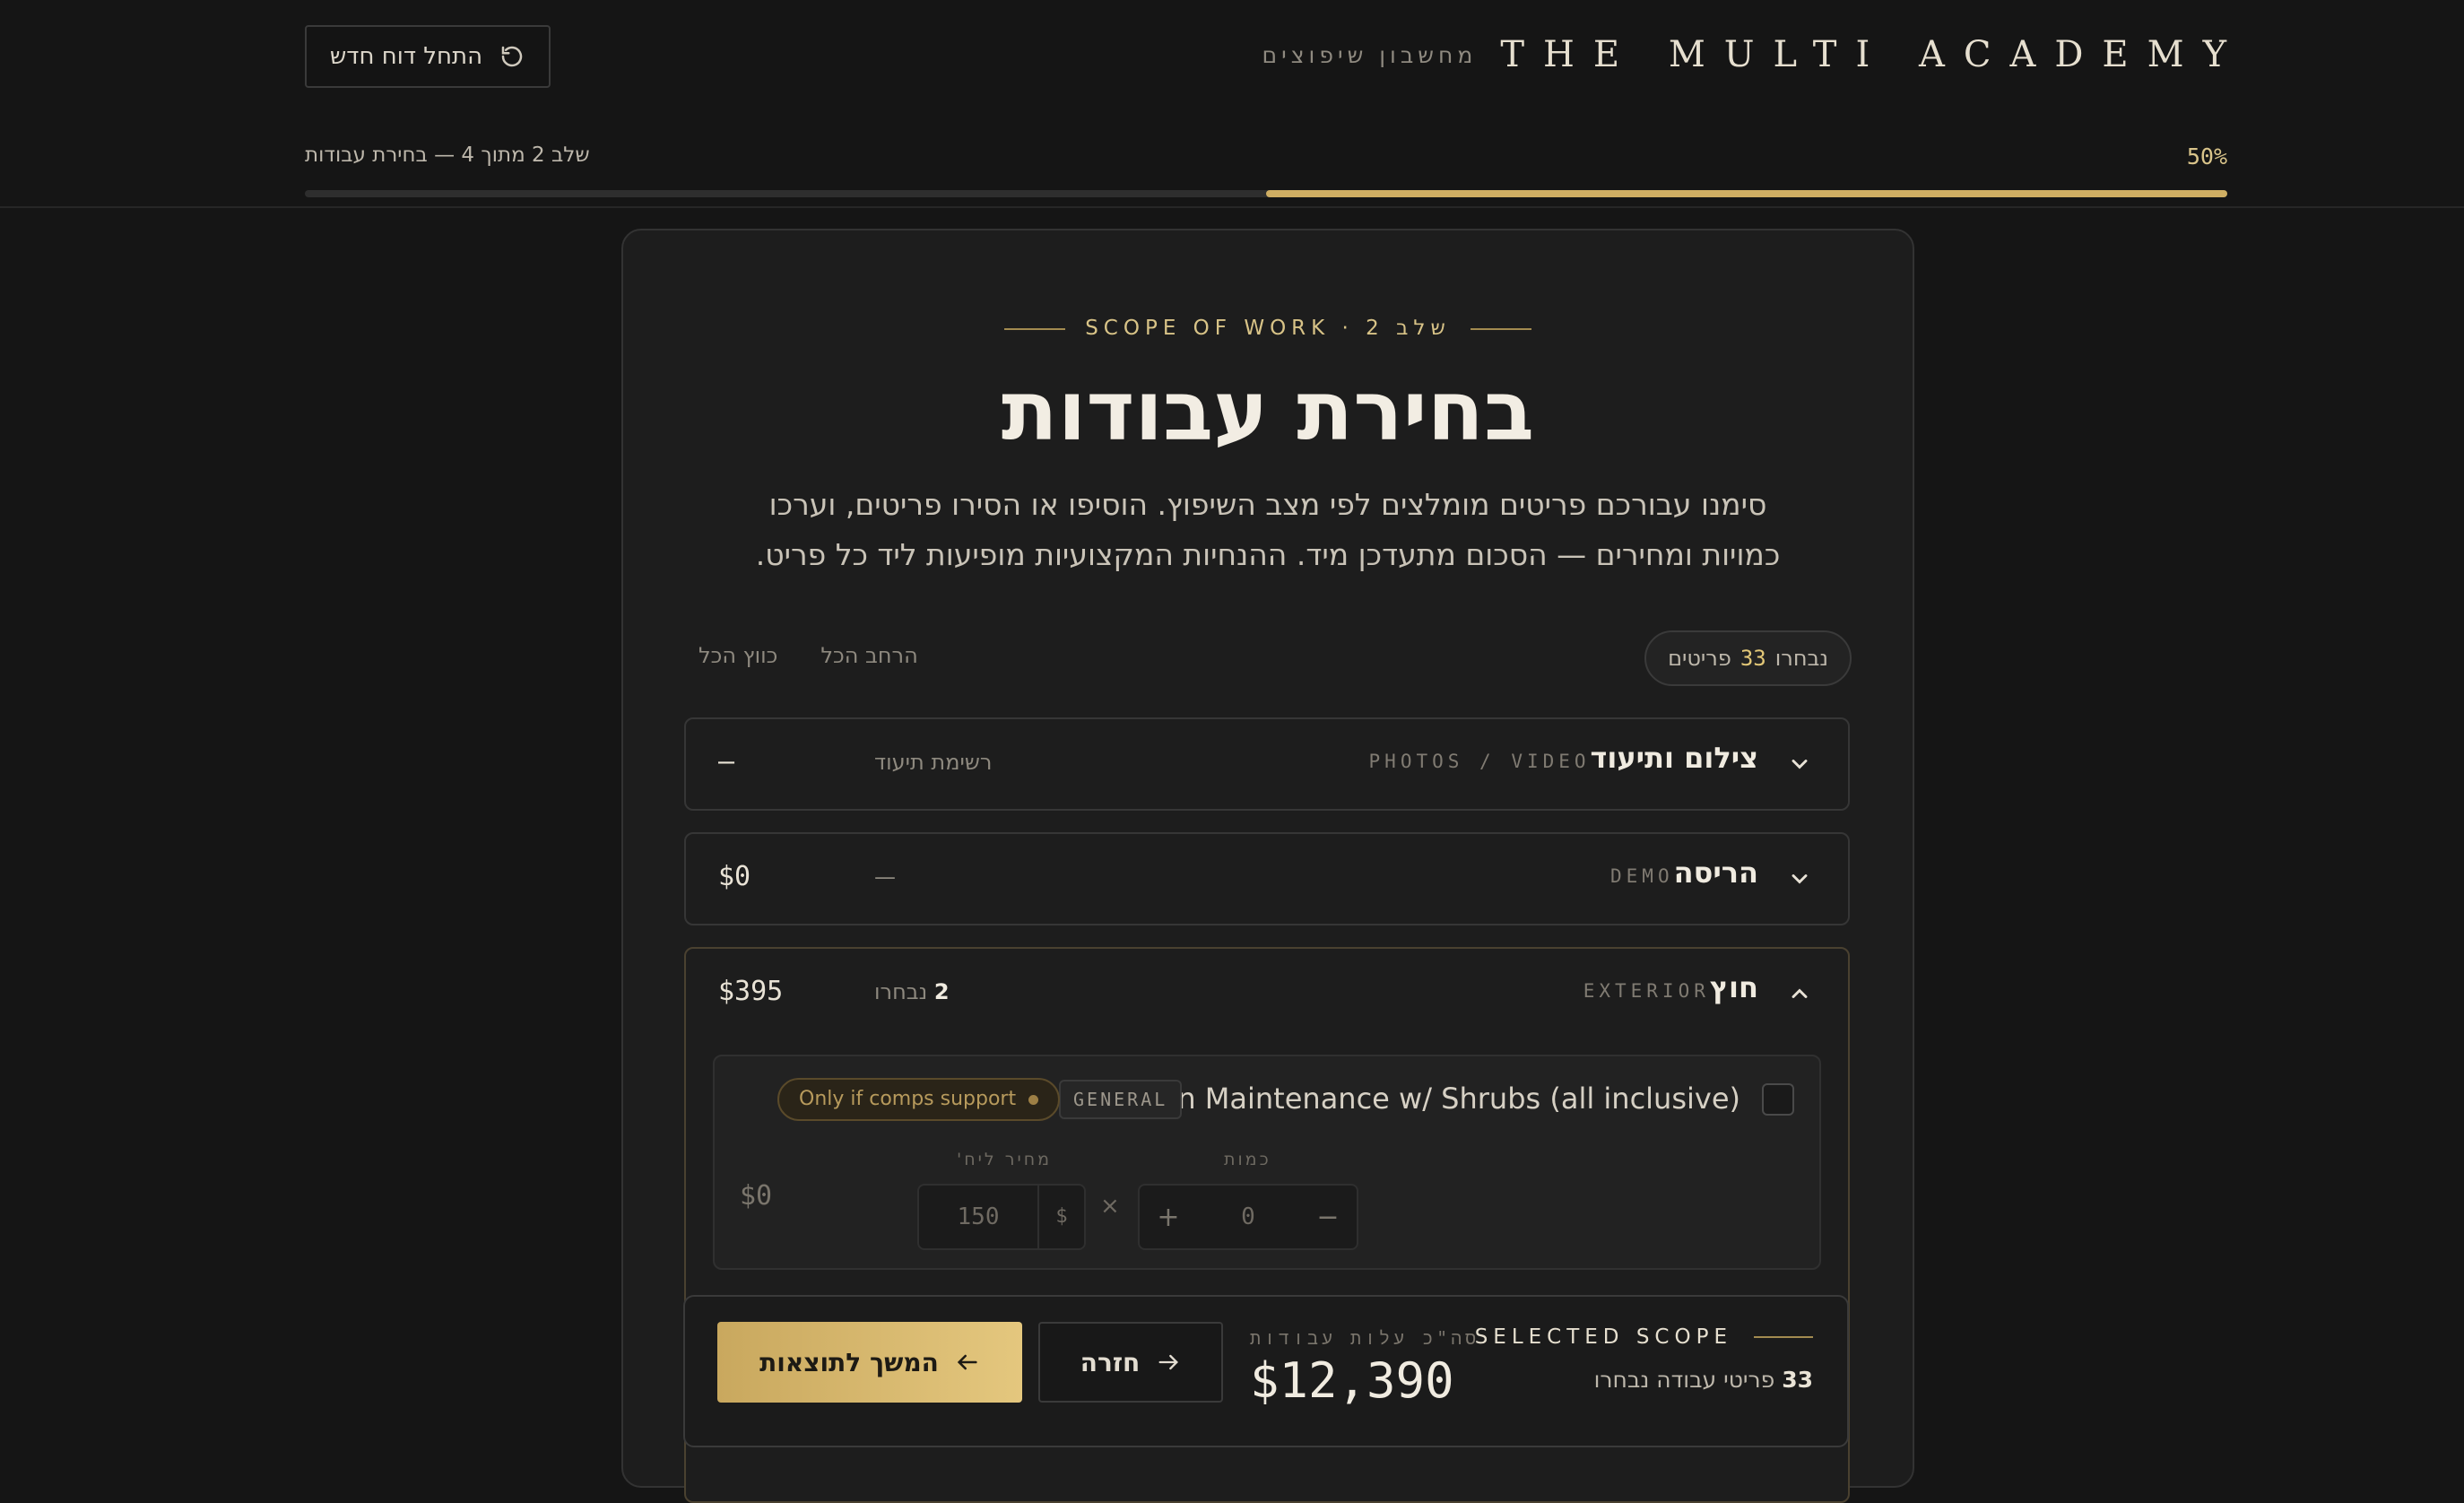 This screenshot has height=1503, width=2464. Describe the element at coordinates (808, 655) in the screenshot. I see `expand-collapse-controls: הרחב הכל כווץ הכל` at that location.